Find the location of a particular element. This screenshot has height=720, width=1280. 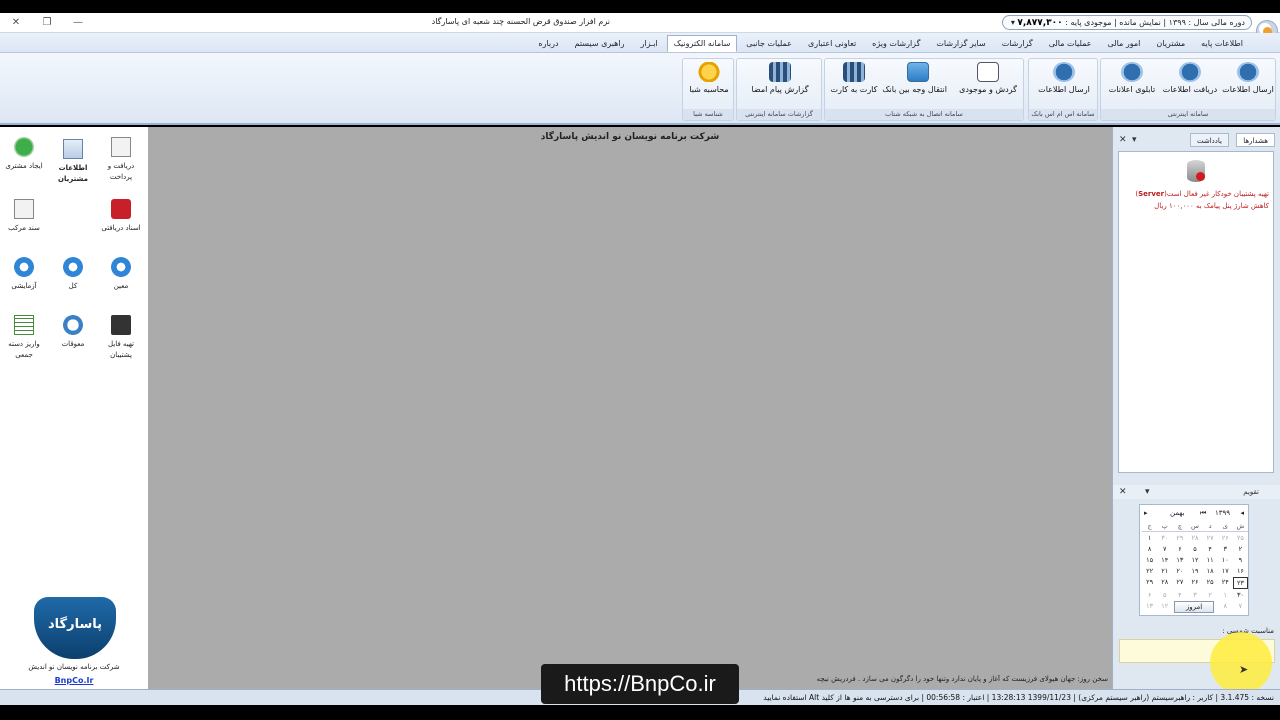

calendar-day: ۱۱ is located at coordinates (1210, 560).